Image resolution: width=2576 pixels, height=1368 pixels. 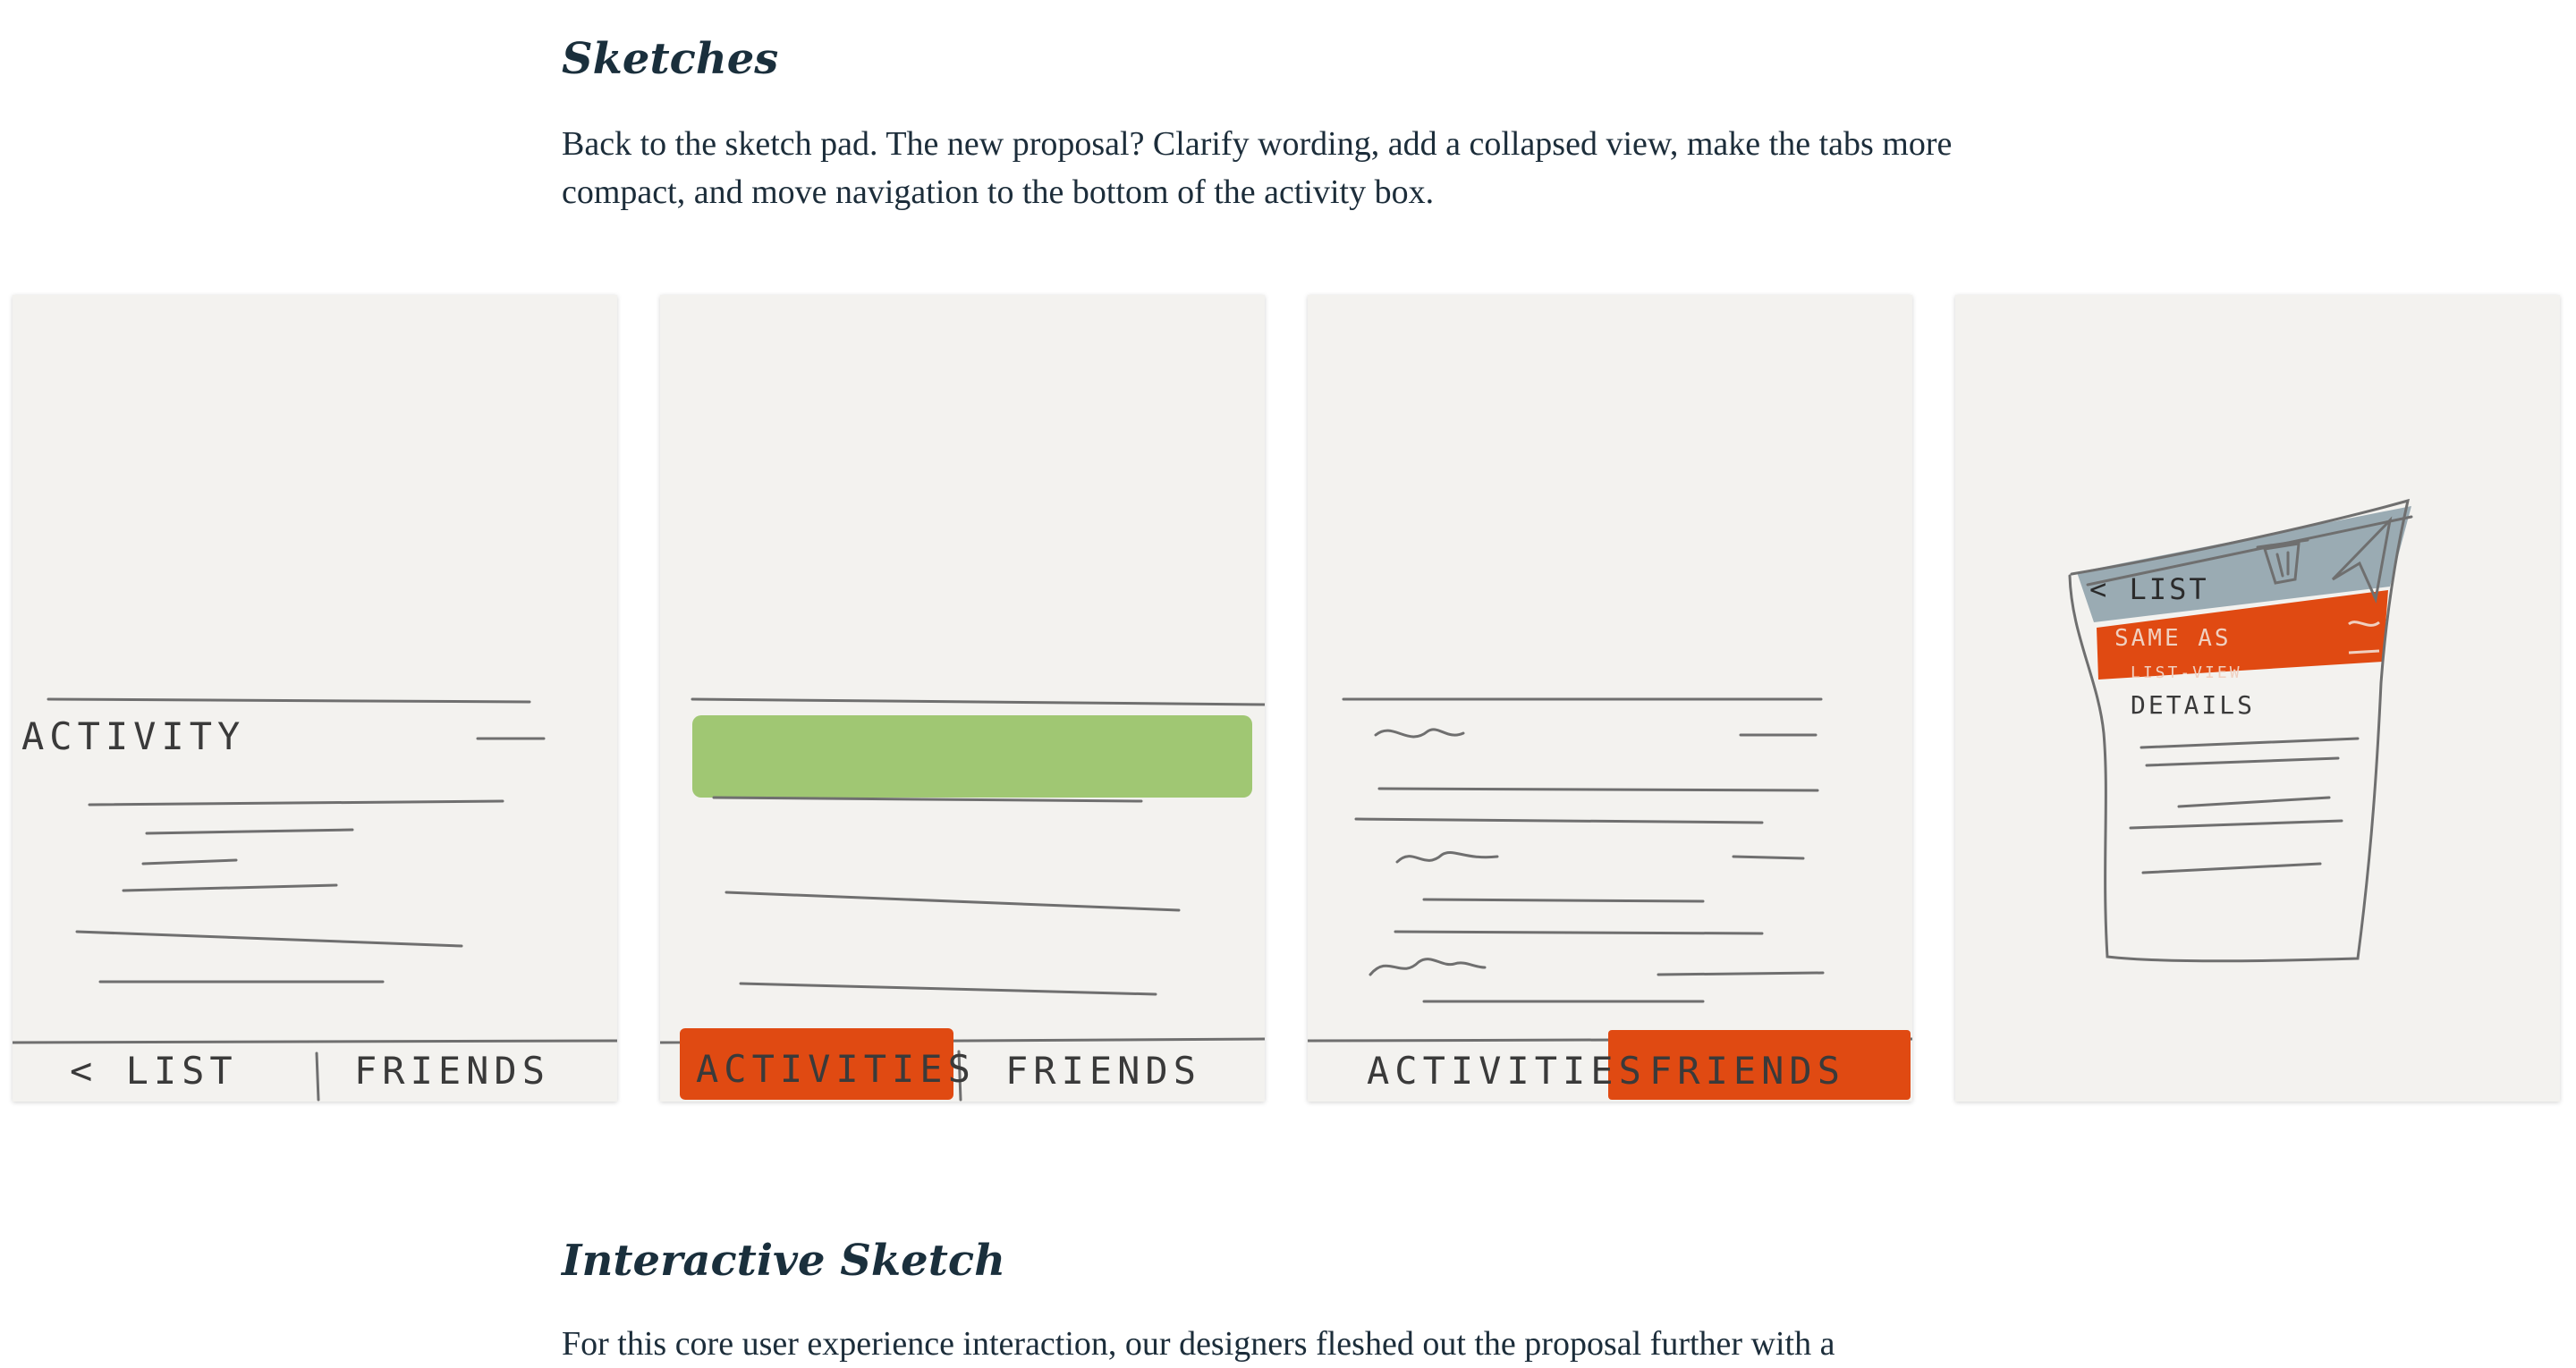 I want to click on sketch-1-drawing: ACTIVITY < LIST FRIENDS, so click(x=315, y=900).